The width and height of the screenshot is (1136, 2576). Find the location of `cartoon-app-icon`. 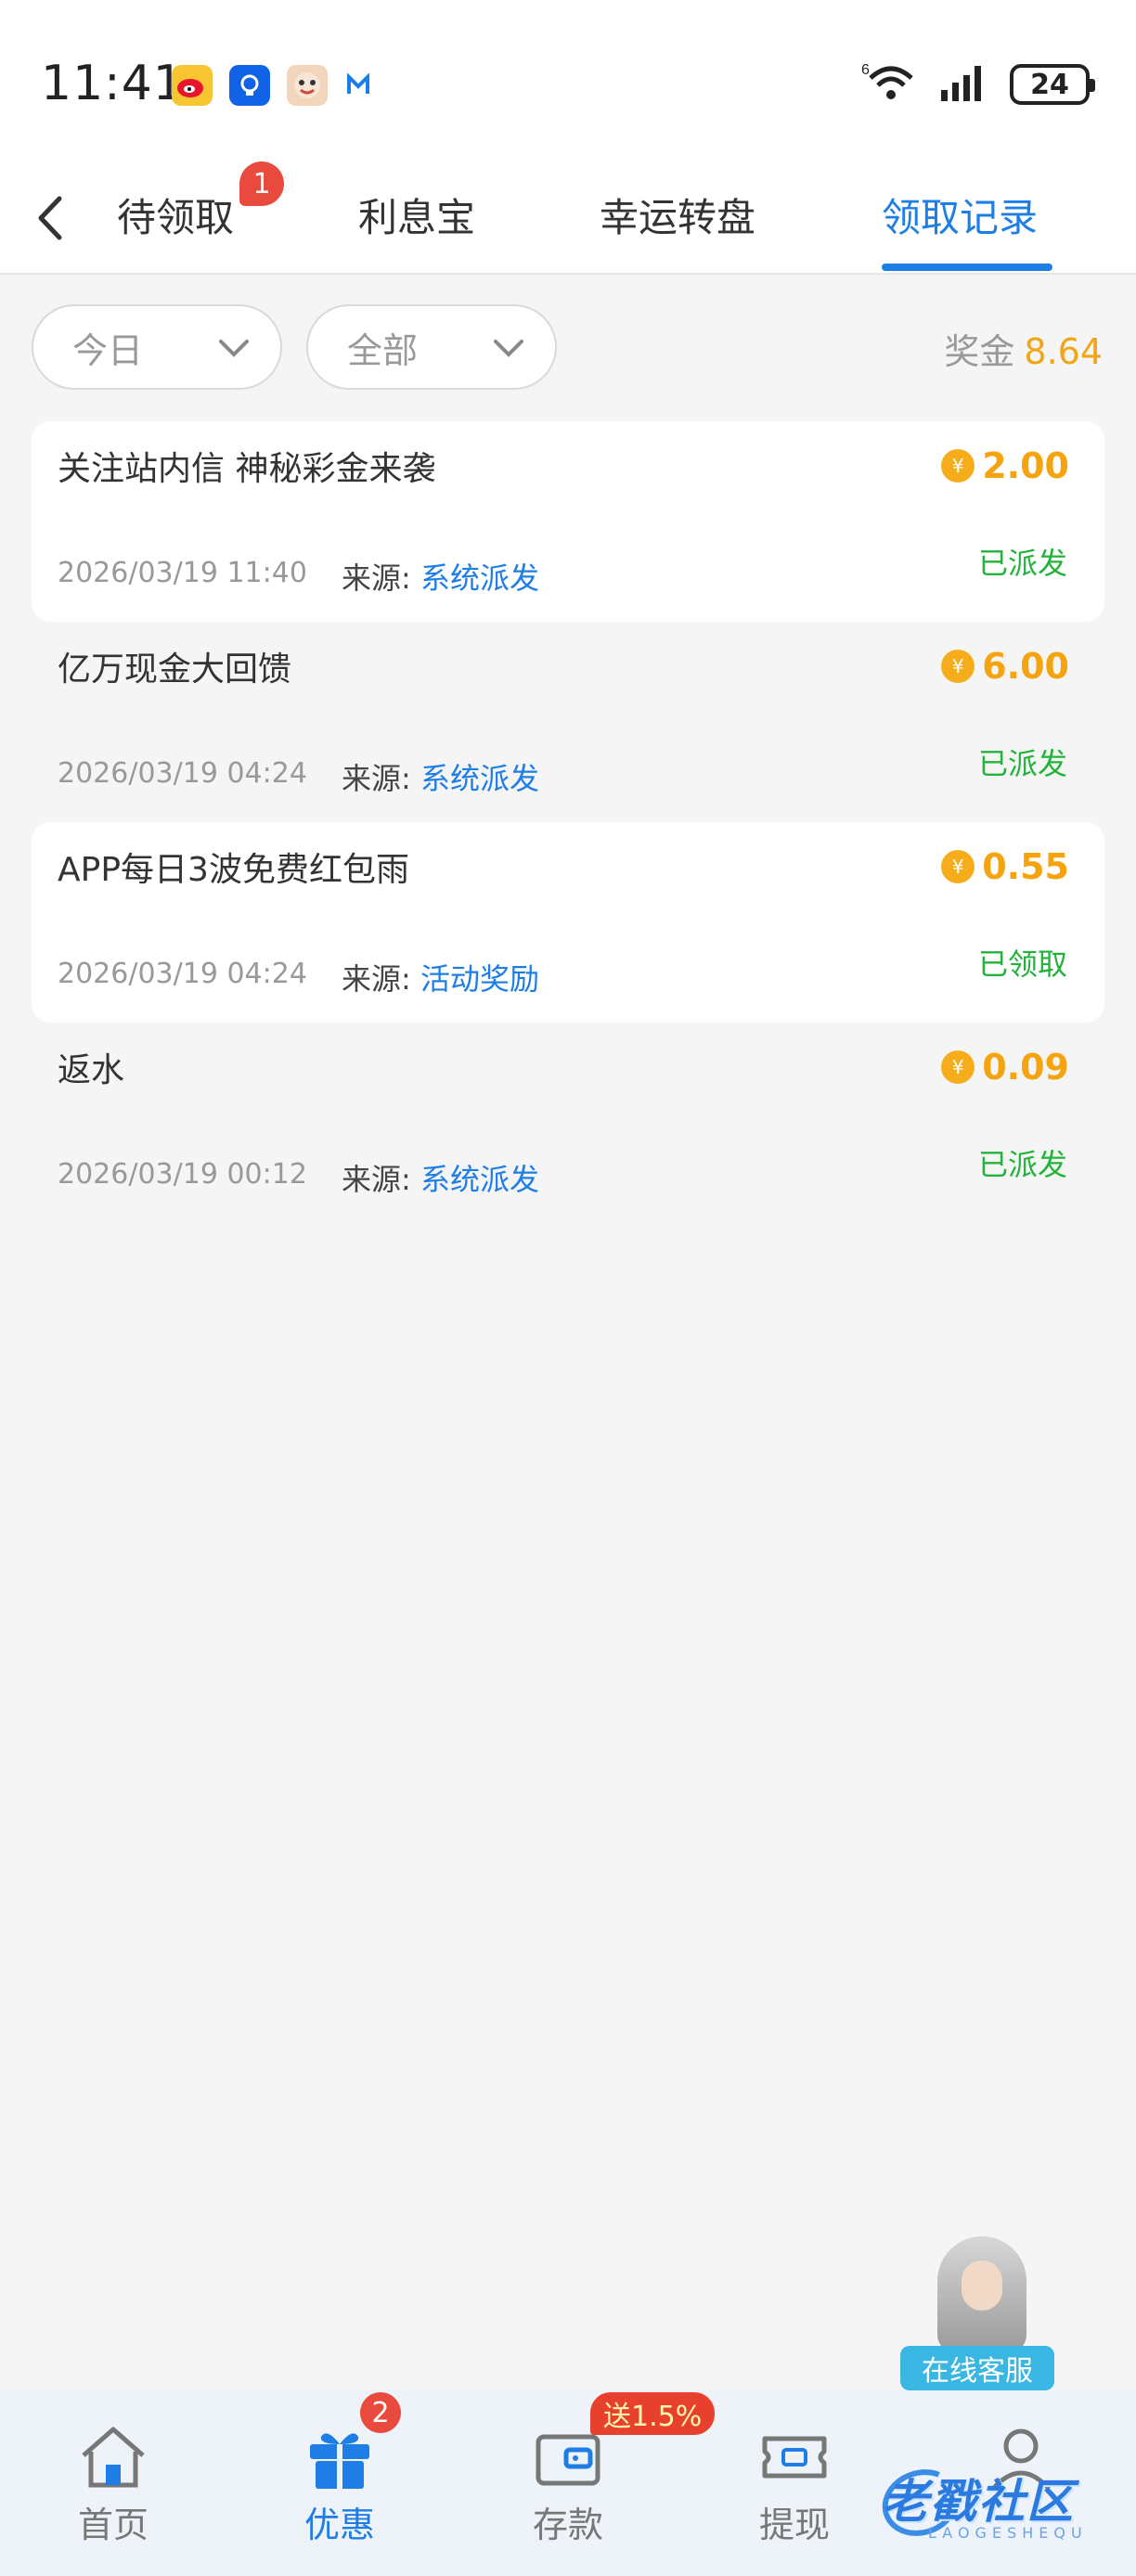

cartoon-app-icon is located at coordinates (307, 86).